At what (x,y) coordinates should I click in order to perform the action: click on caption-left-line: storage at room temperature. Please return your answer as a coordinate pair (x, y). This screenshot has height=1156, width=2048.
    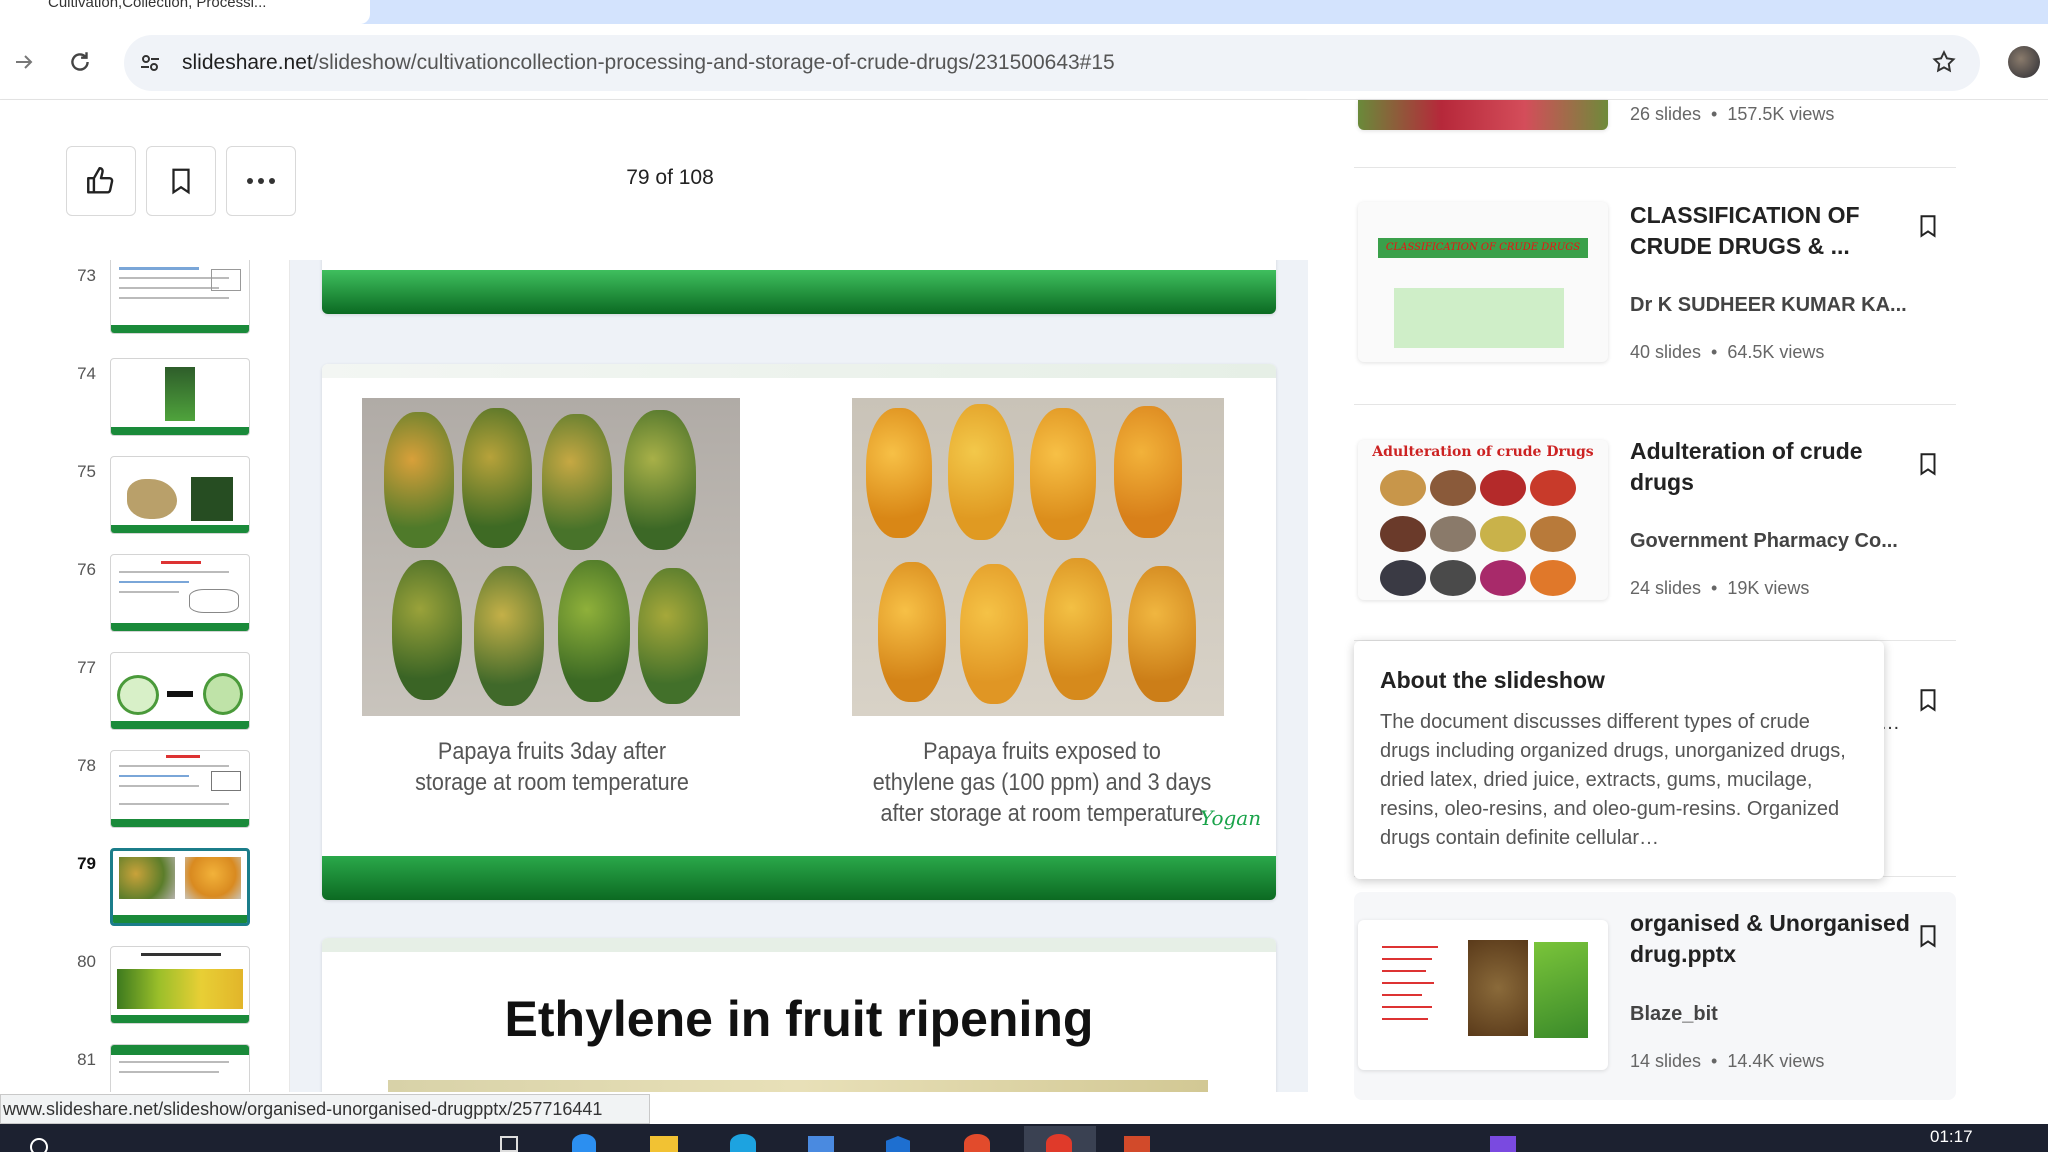
    Looking at the image, I should click on (552, 782).